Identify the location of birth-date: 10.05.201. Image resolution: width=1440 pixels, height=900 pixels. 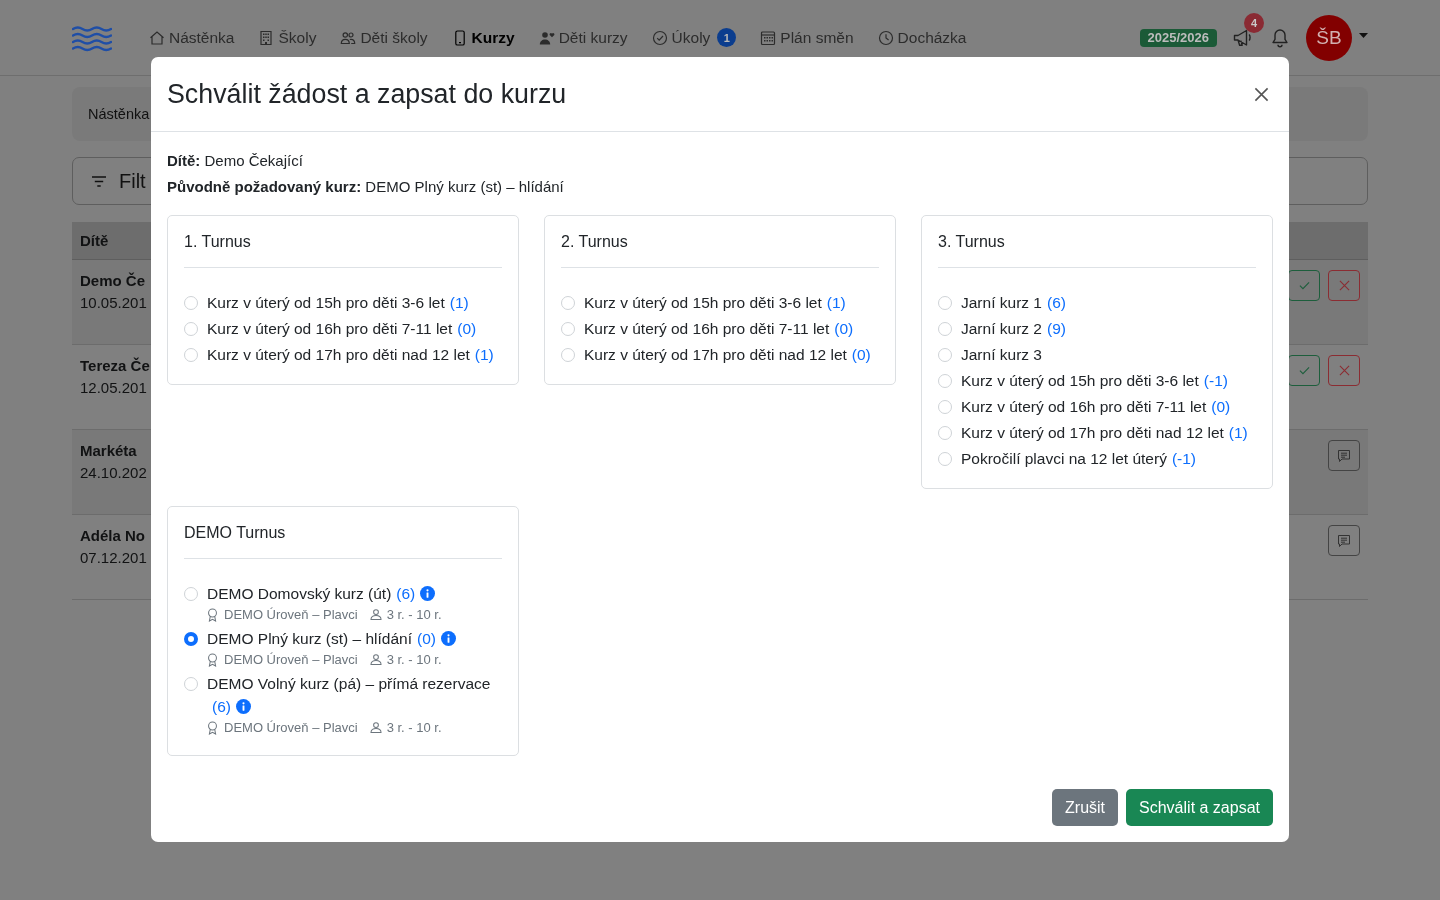
(113, 303).